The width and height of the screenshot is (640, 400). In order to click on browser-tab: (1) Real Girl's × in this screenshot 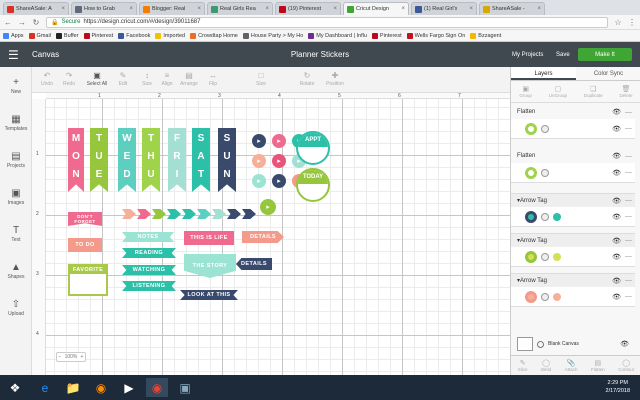, I will do `click(444, 8)`.